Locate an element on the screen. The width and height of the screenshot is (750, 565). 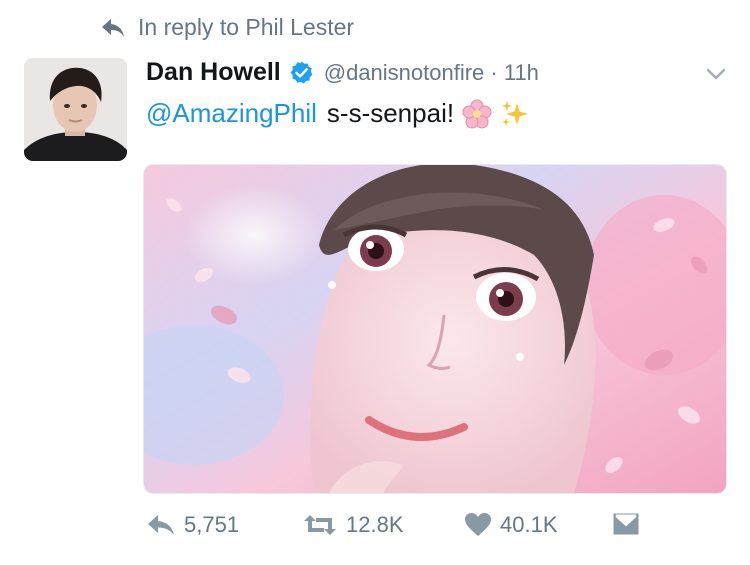
reply-context-text: In reply to Phil Lester is located at coordinates (246, 27).